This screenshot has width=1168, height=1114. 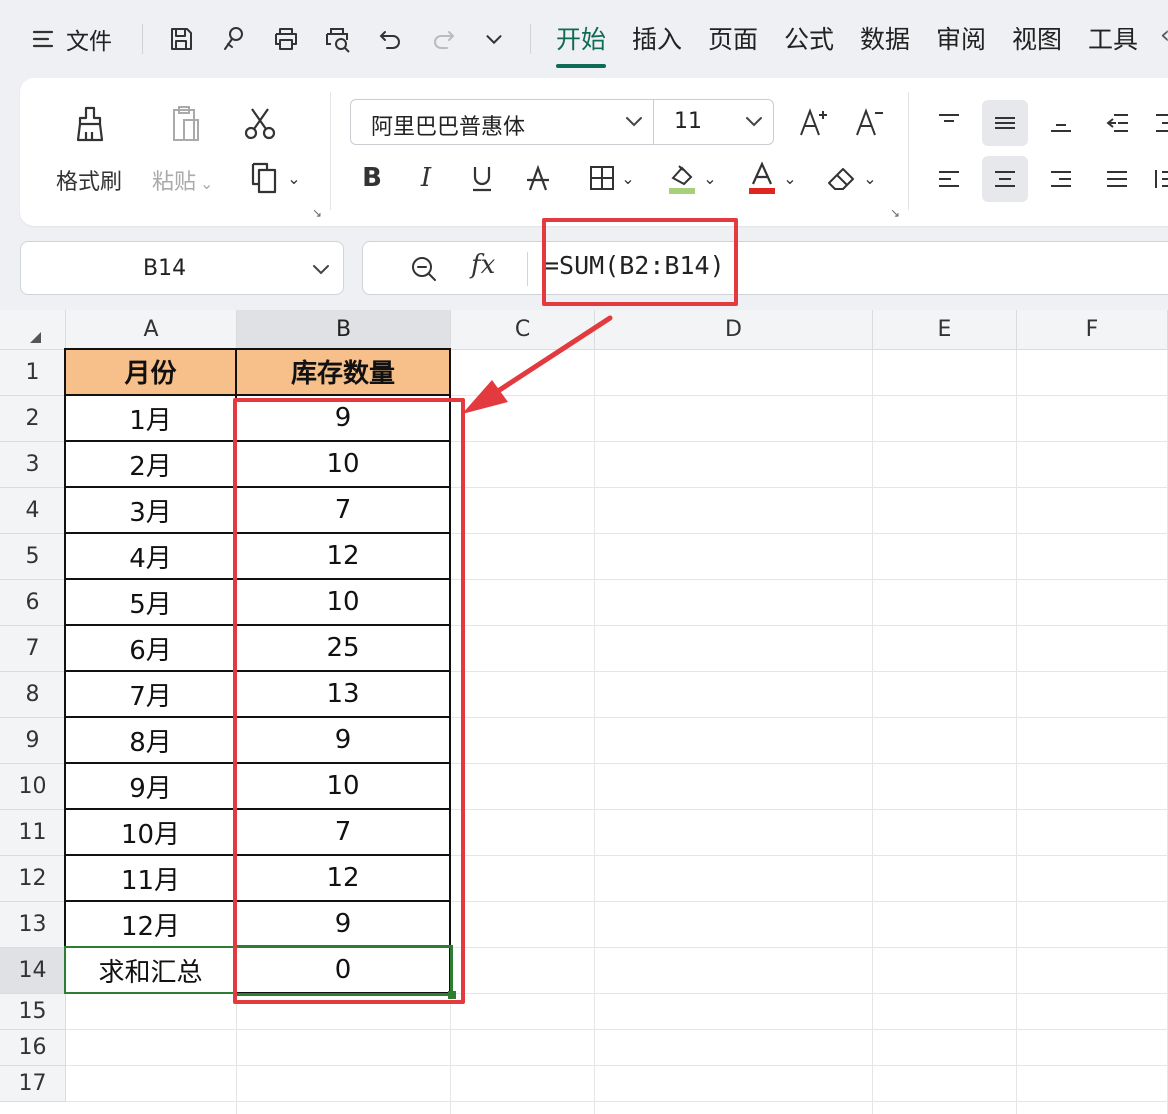 What do you see at coordinates (33, 557) in the screenshot?
I see `row-header: 5` at bounding box center [33, 557].